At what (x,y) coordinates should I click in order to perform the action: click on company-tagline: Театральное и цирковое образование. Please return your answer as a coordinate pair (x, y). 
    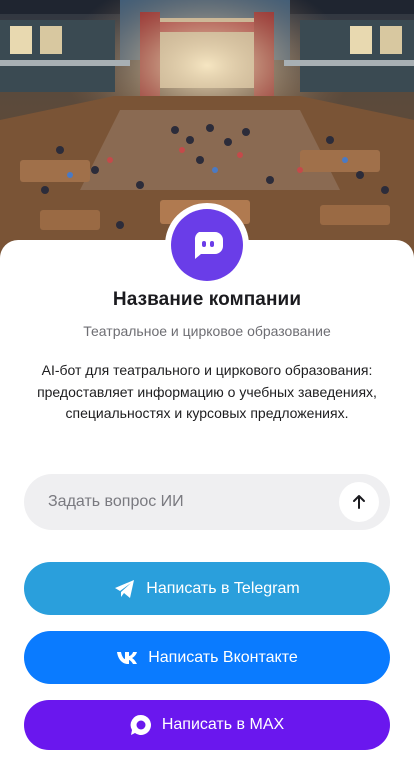
    Looking at the image, I should click on (207, 331).